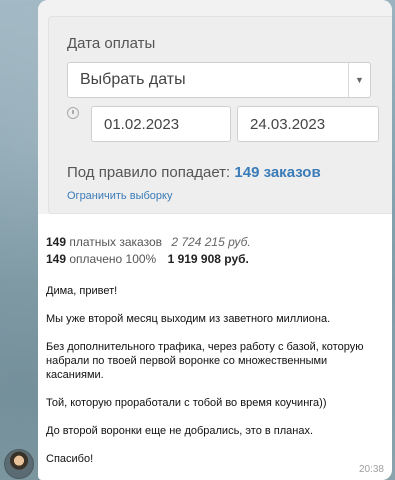  What do you see at coordinates (70, 459) in the screenshot?
I see `message-paragraph: Спасибо!` at bounding box center [70, 459].